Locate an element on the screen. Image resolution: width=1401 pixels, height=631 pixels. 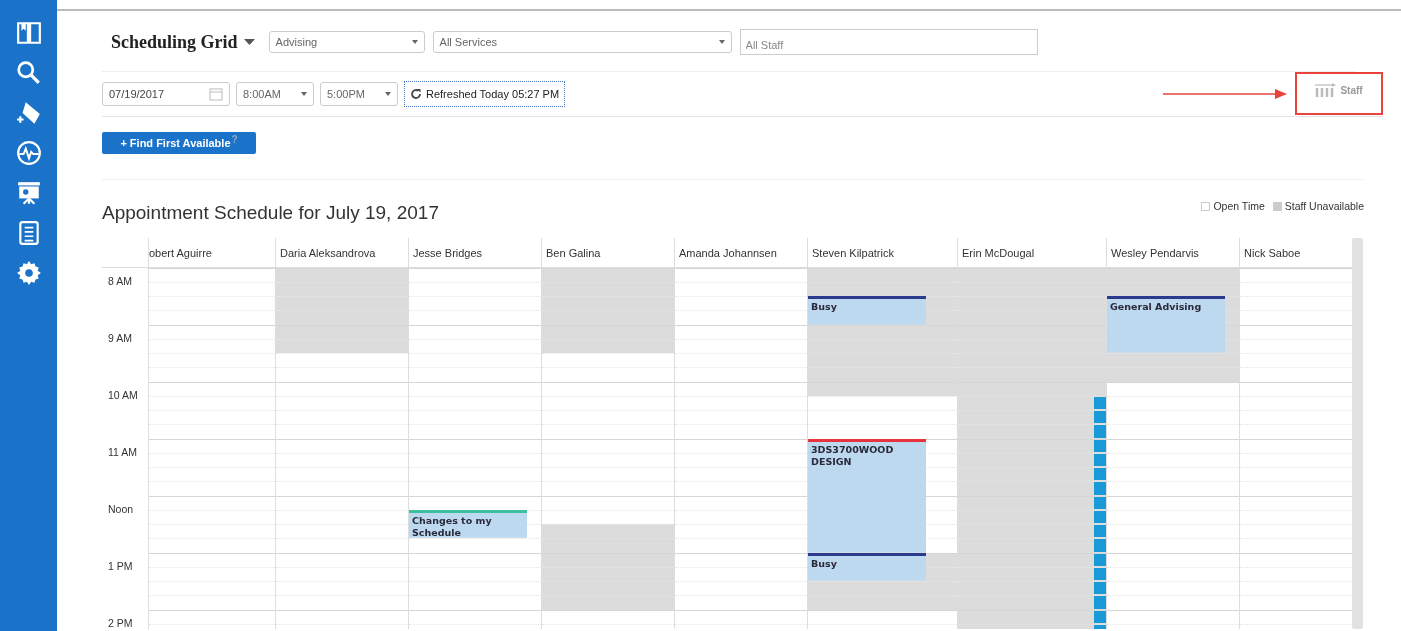
presentation-icon is located at coordinates (28, 193).